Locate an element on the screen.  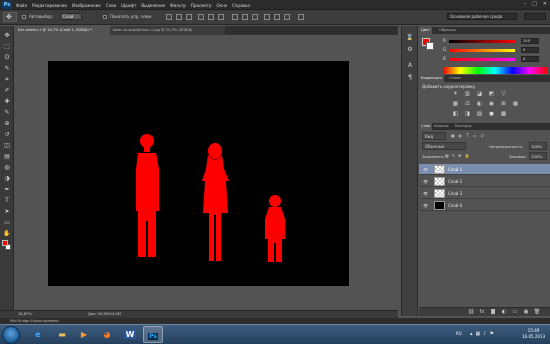
layer-name: Слой 3 is located at coordinates (455, 193).